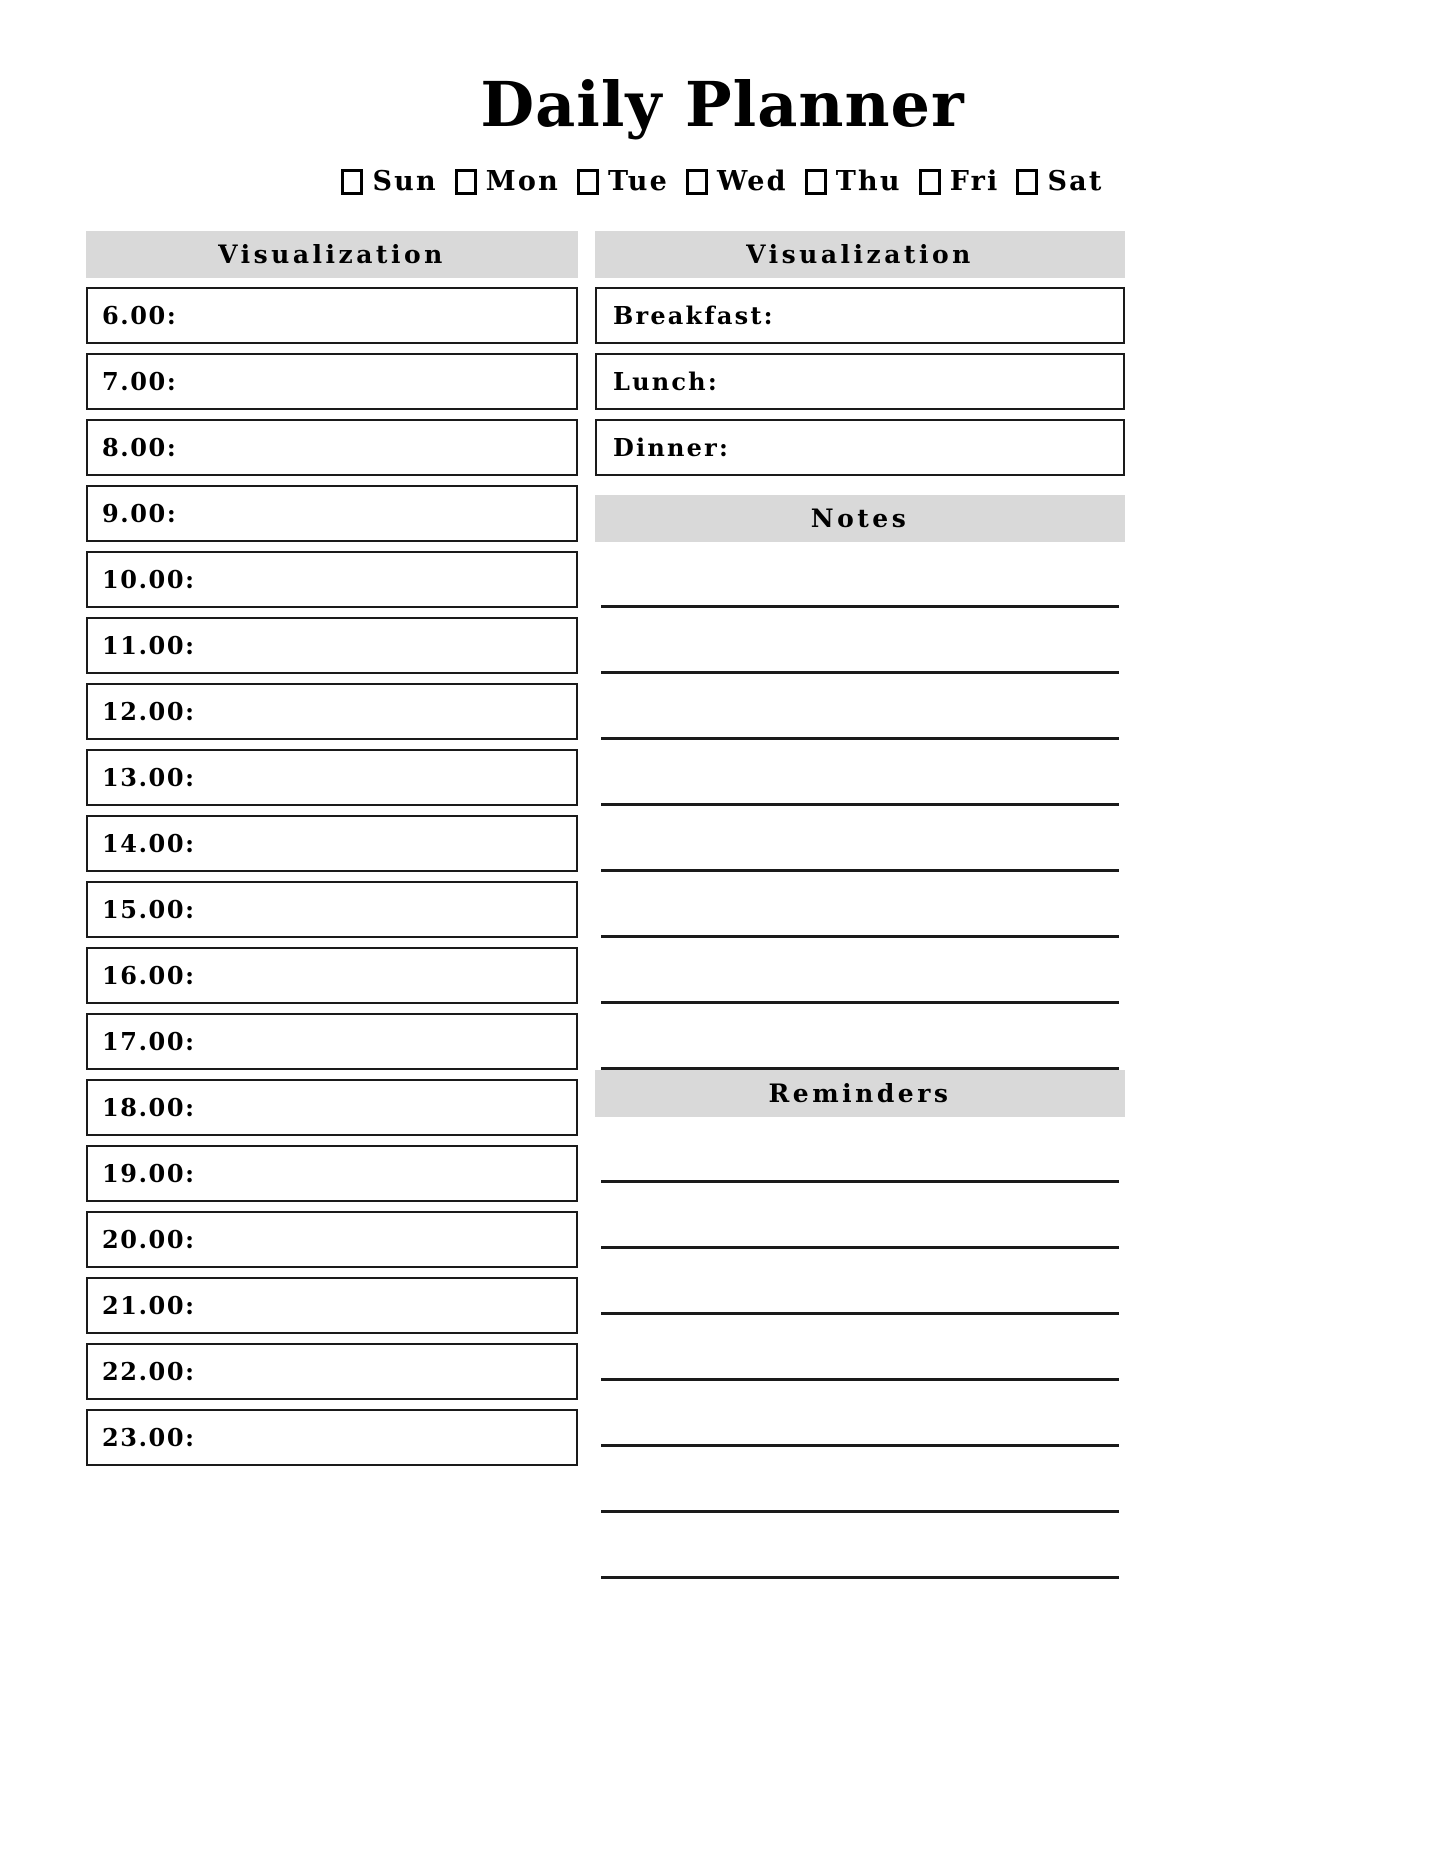 The image size is (1445, 1871). Describe the element at coordinates (332, 645) in the screenshot. I see `time-slot-row: 11.00:` at that location.